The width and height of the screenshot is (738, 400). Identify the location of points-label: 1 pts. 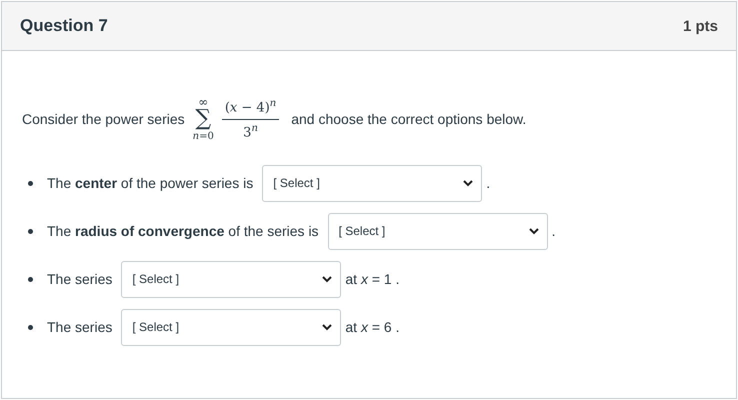
(700, 26).